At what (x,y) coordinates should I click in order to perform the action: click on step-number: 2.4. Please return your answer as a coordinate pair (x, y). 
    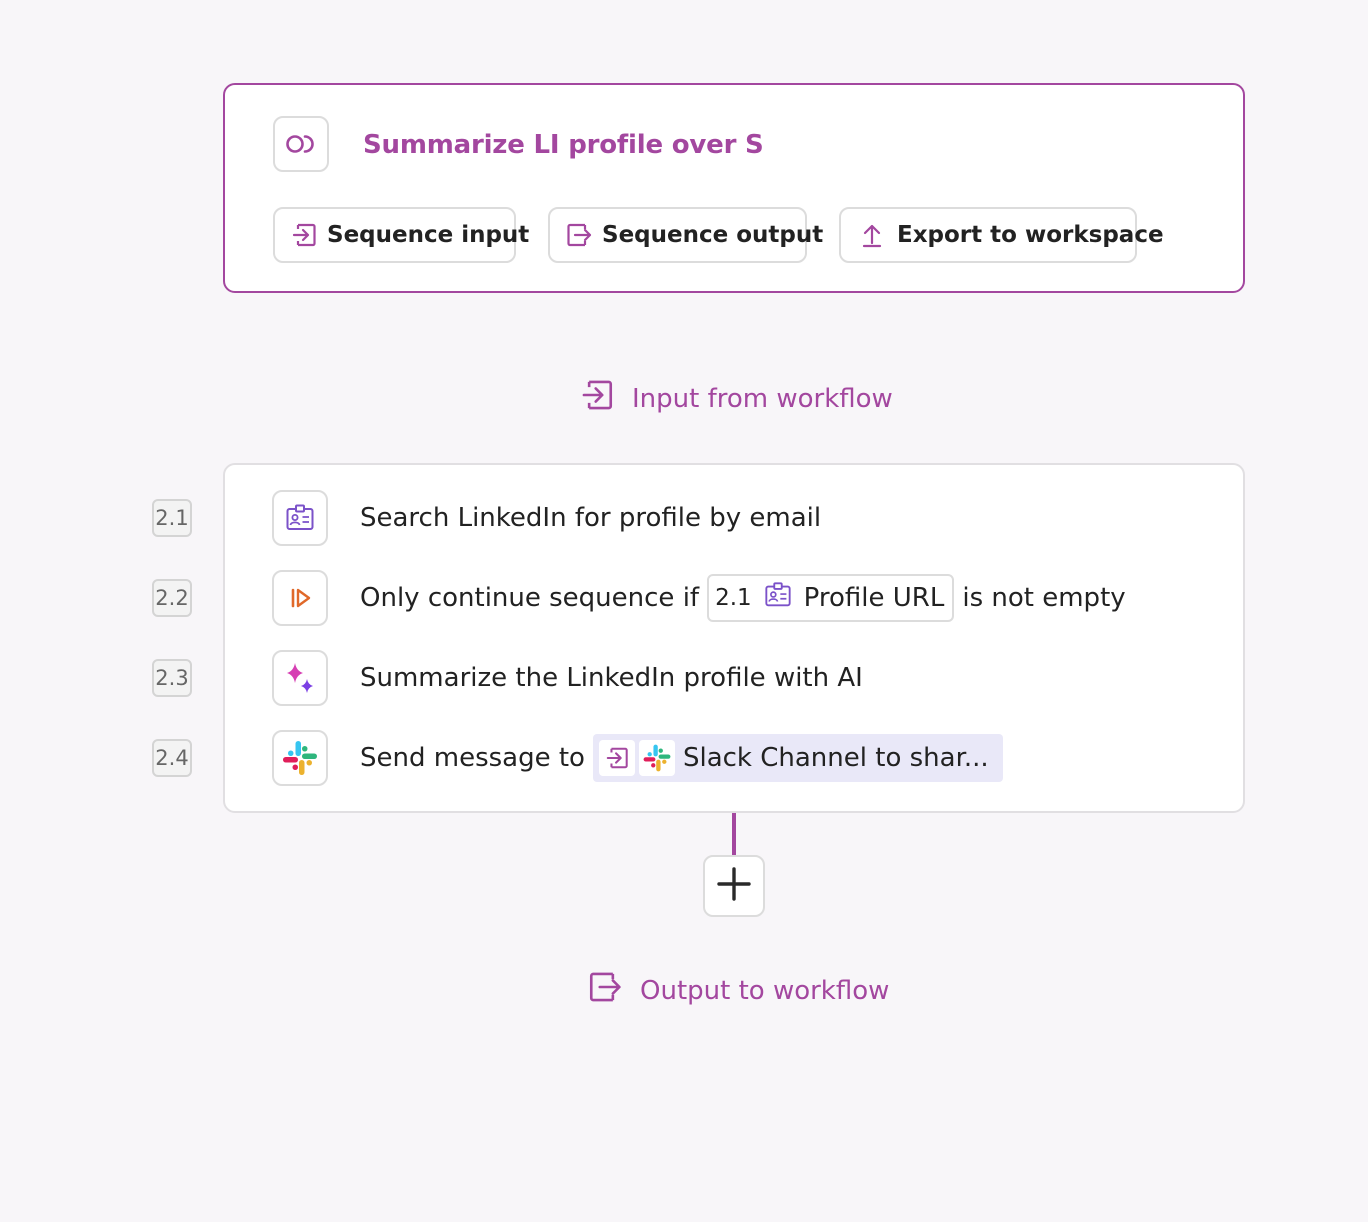
    Looking at the image, I should click on (172, 758).